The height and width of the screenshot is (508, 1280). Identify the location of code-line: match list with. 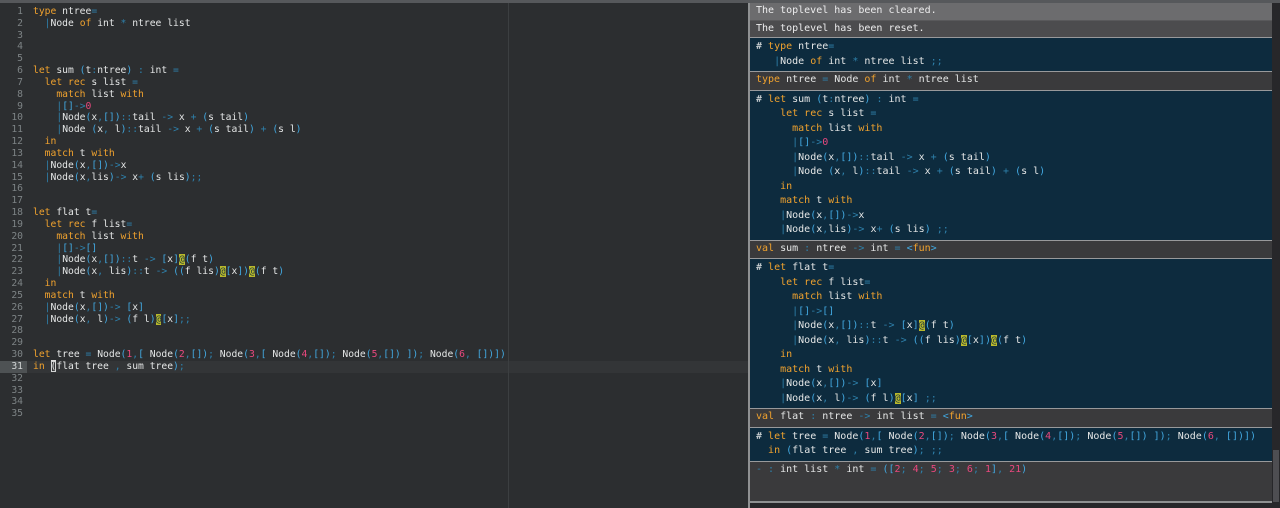
(100, 94).